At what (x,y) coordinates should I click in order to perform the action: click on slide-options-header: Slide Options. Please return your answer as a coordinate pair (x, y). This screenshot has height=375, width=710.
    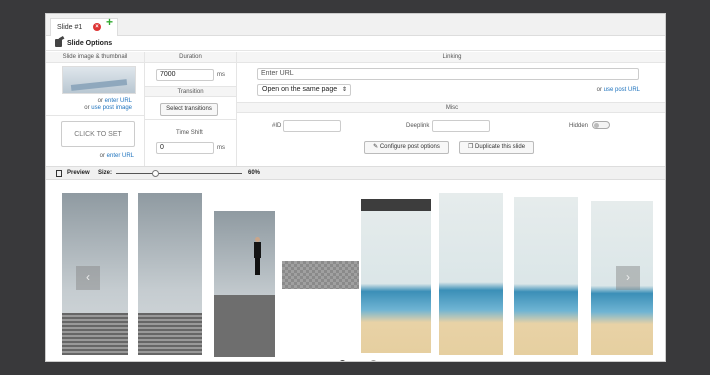
    Looking at the image, I should click on (355, 44).